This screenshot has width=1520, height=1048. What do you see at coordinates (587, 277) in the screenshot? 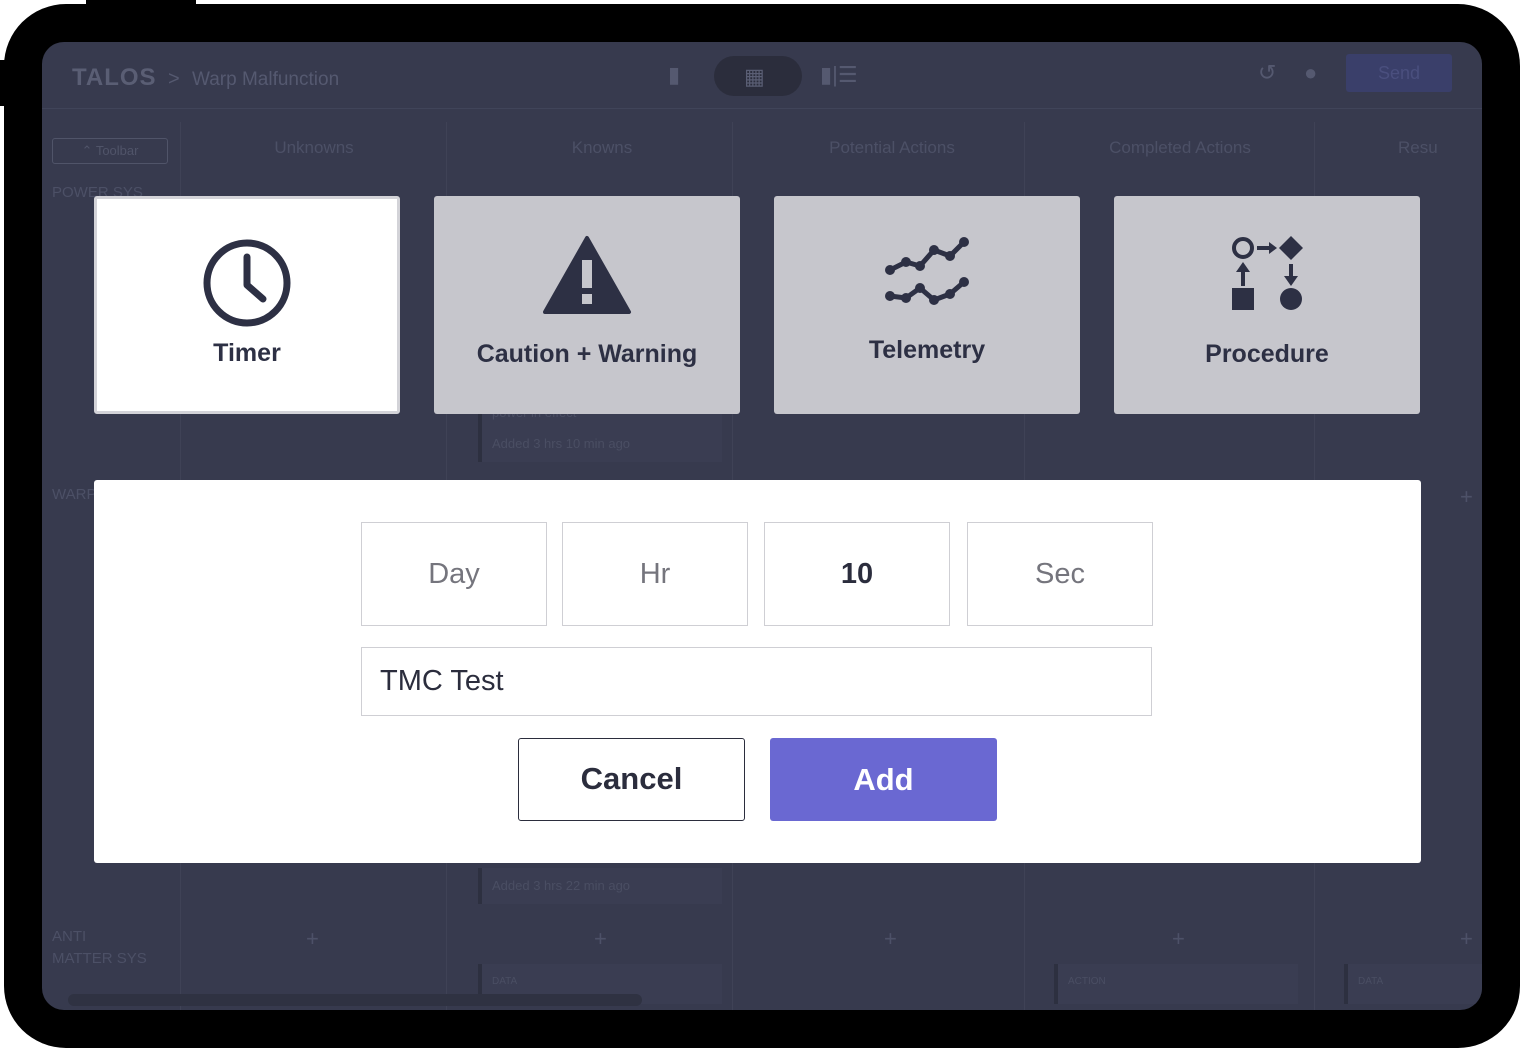
I see `warning-triangle-icon` at bounding box center [587, 277].